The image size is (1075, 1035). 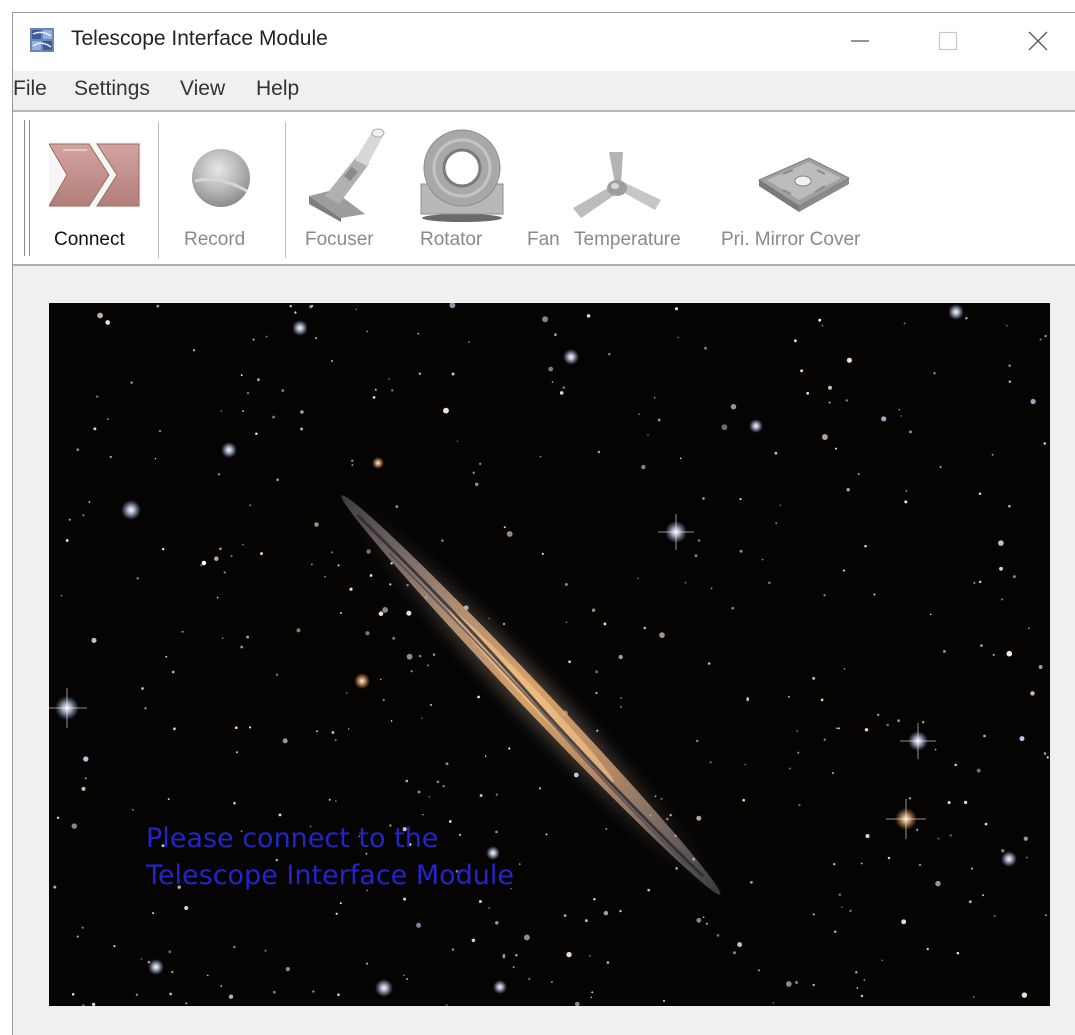 What do you see at coordinates (547, 188) in the screenshot?
I see `fan-button: Fan` at bounding box center [547, 188].